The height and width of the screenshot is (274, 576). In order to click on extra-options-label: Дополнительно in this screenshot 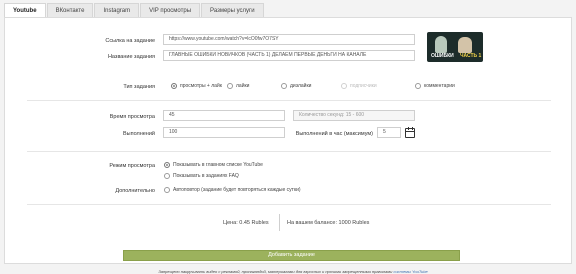, I will do `click(135, 191)`.